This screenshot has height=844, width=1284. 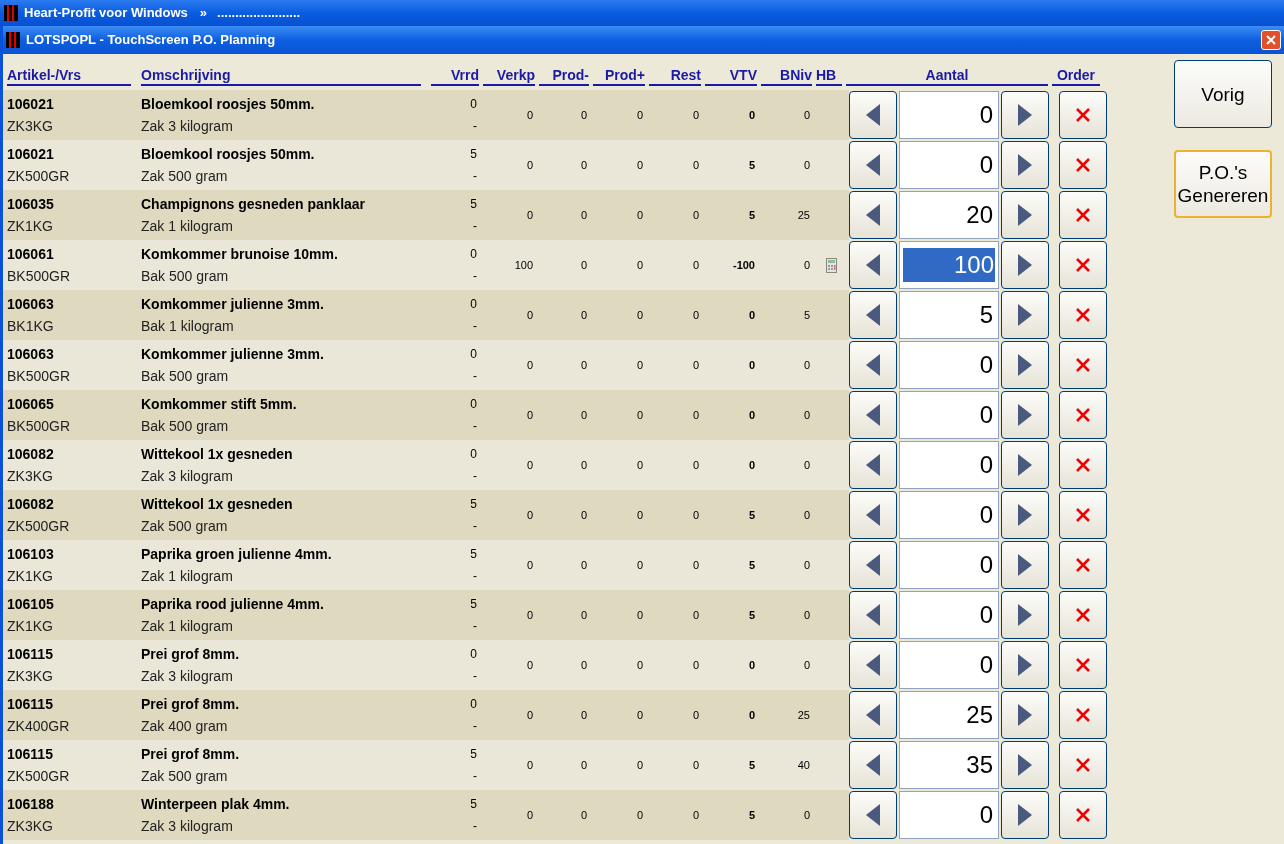 What do you see at coordinates (106, 13) in the screenshot?
I see `app-title: Heart-Profit voor Windows` at bounding box center [106, 13].